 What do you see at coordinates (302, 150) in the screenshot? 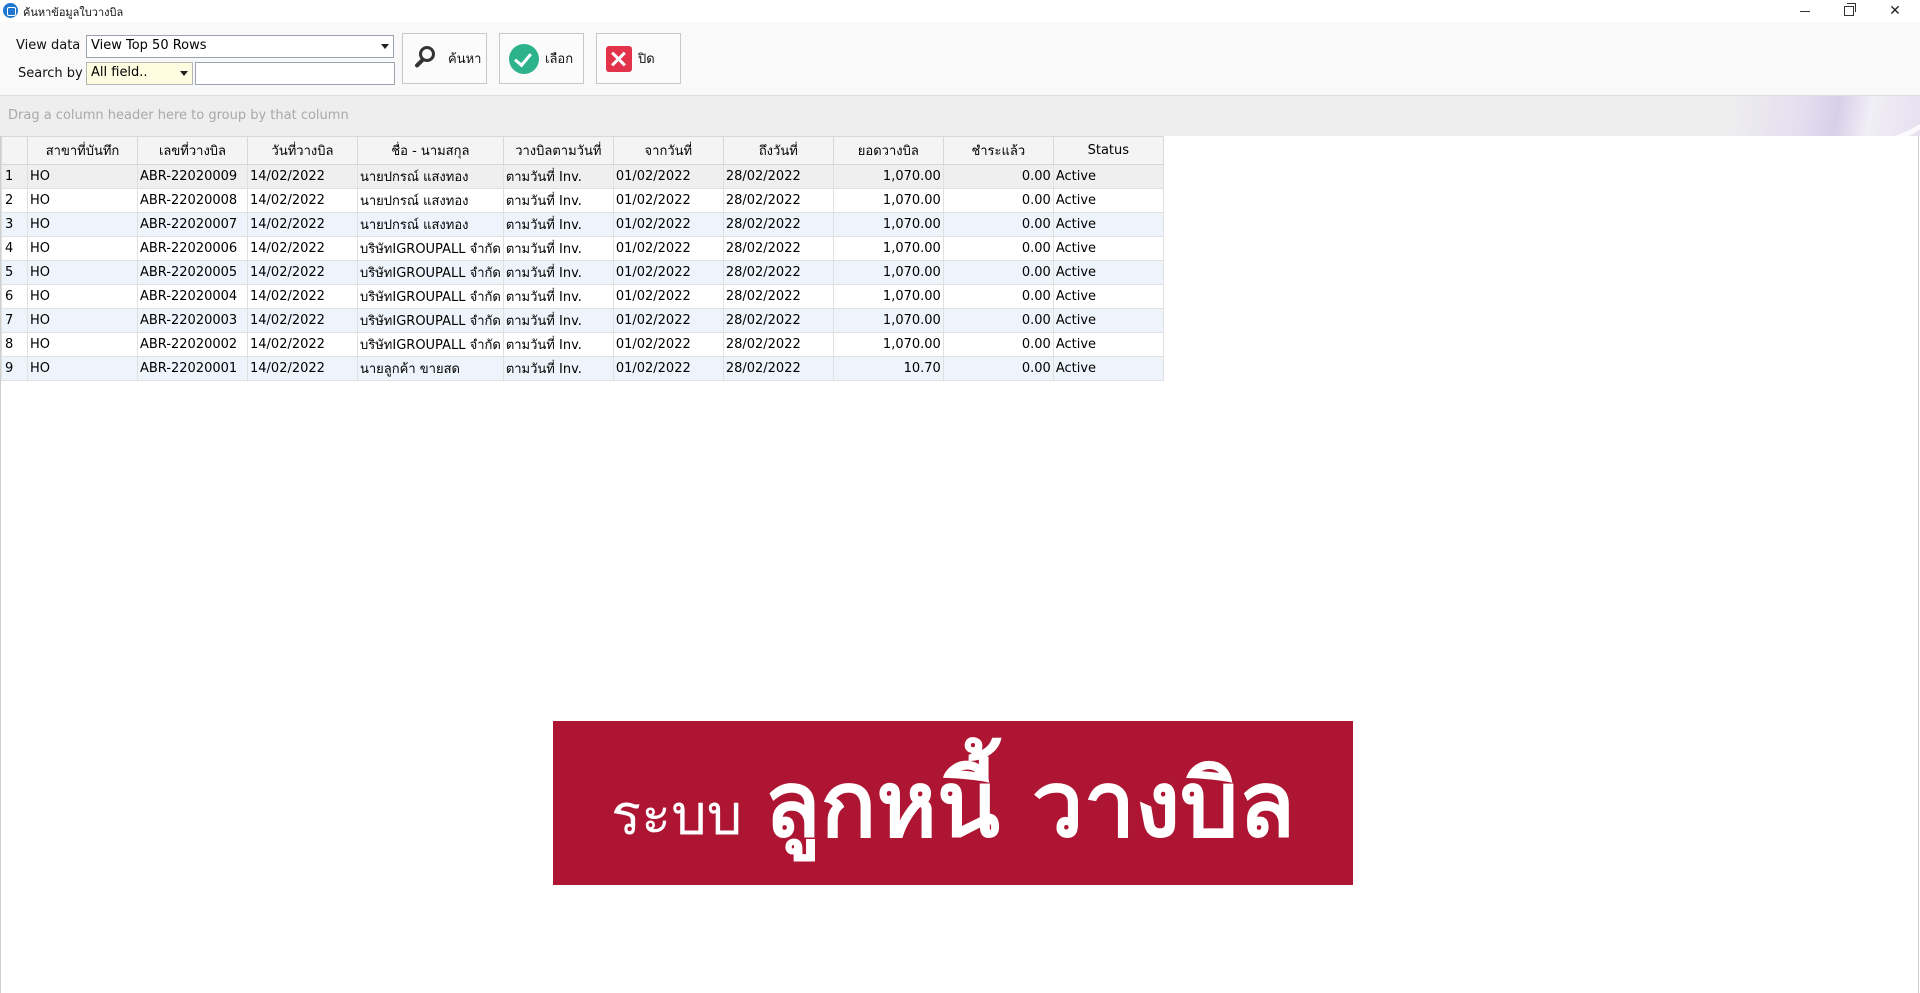
I see `column-header: วันที่วางบิล` at bounding box center [302, 150].